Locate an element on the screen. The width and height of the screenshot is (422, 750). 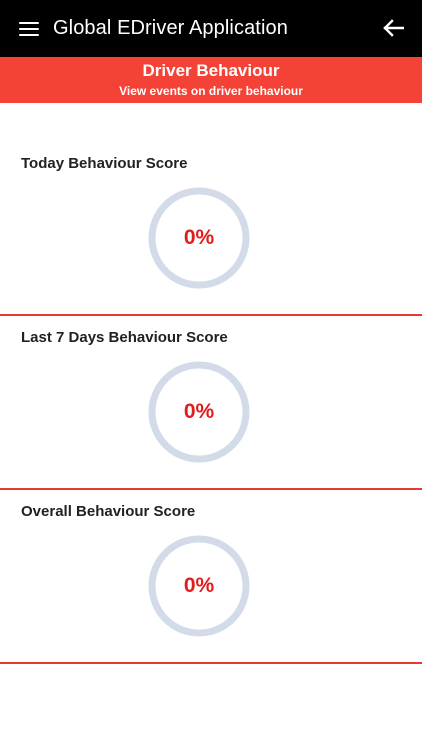
arrow-left-icon is located at coordinates (393, 28).